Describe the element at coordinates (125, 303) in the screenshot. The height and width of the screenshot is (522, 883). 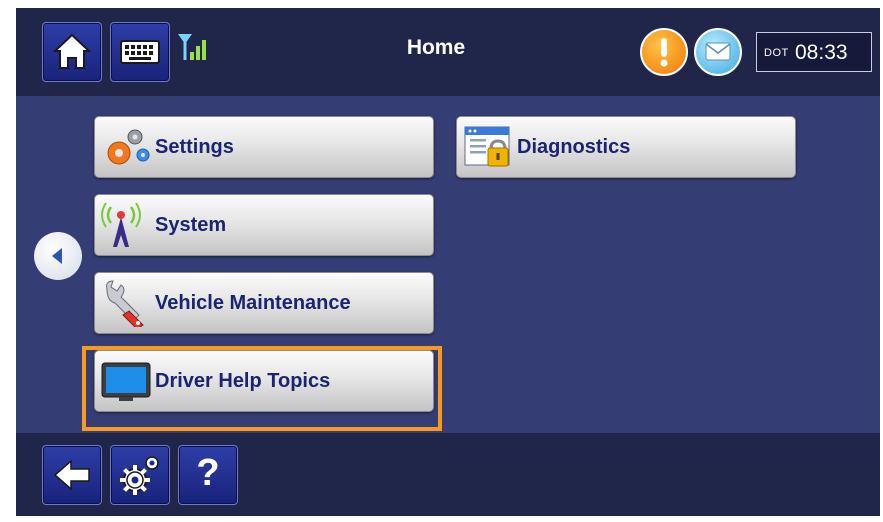
I see `wrench-icon` at that location.